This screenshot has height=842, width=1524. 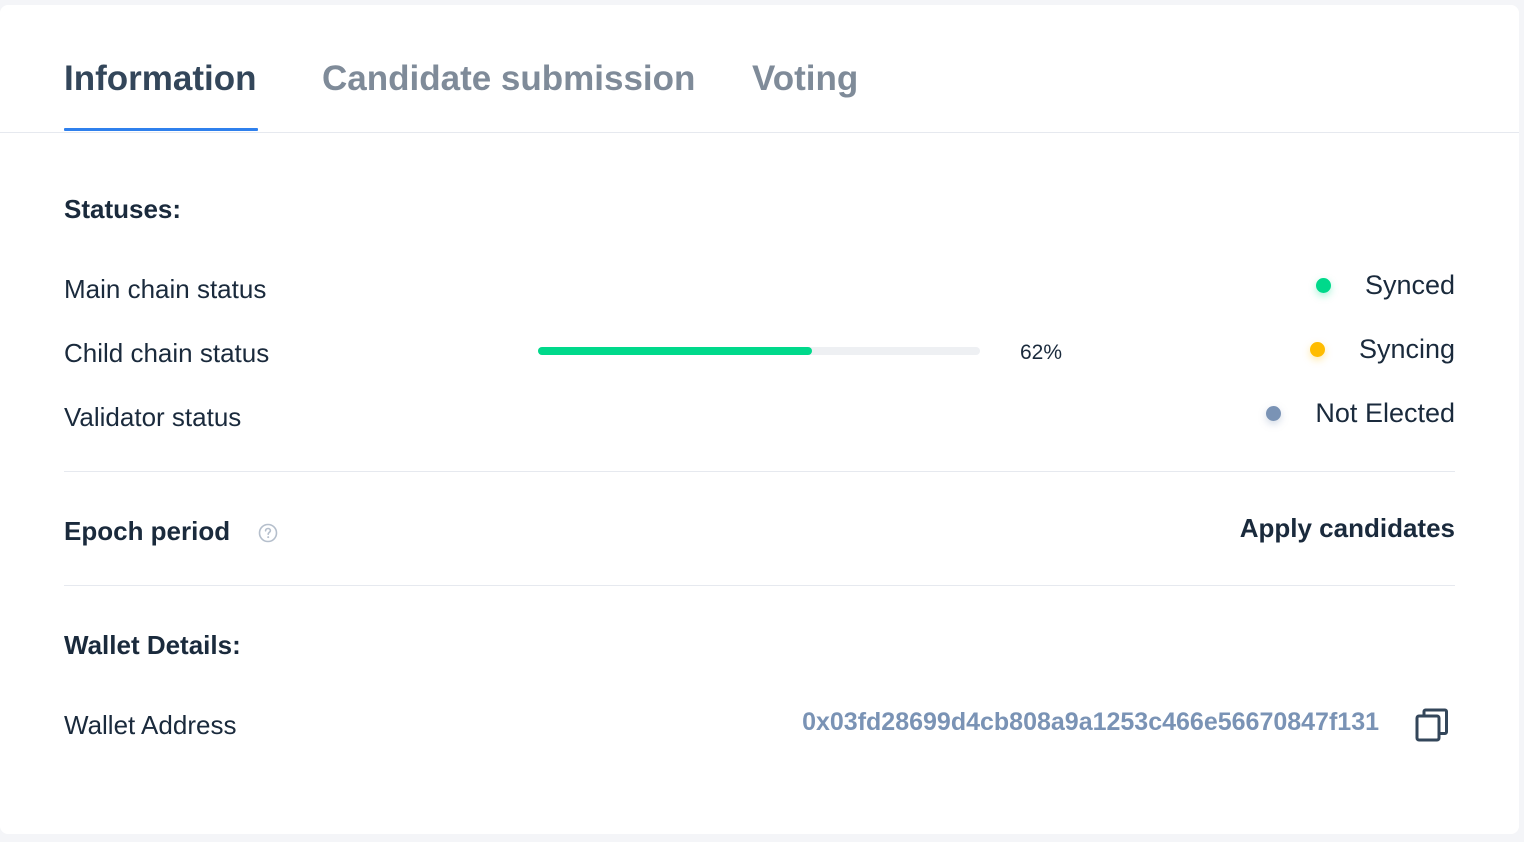 I want to click on progress-fill, so click(x=675, y=351).